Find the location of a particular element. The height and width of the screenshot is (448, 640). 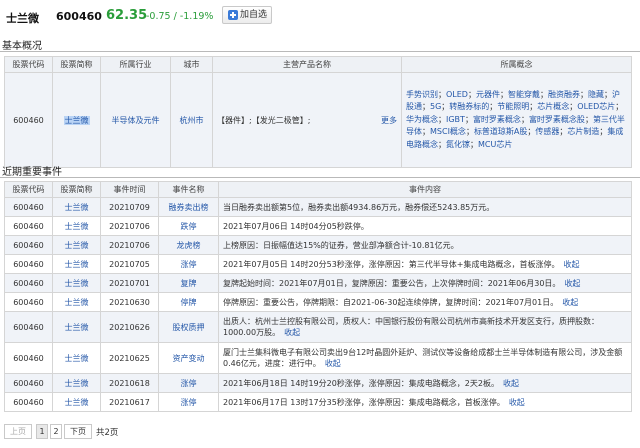

concept-link: 转融券标的 is located at coordinates (469, 106).